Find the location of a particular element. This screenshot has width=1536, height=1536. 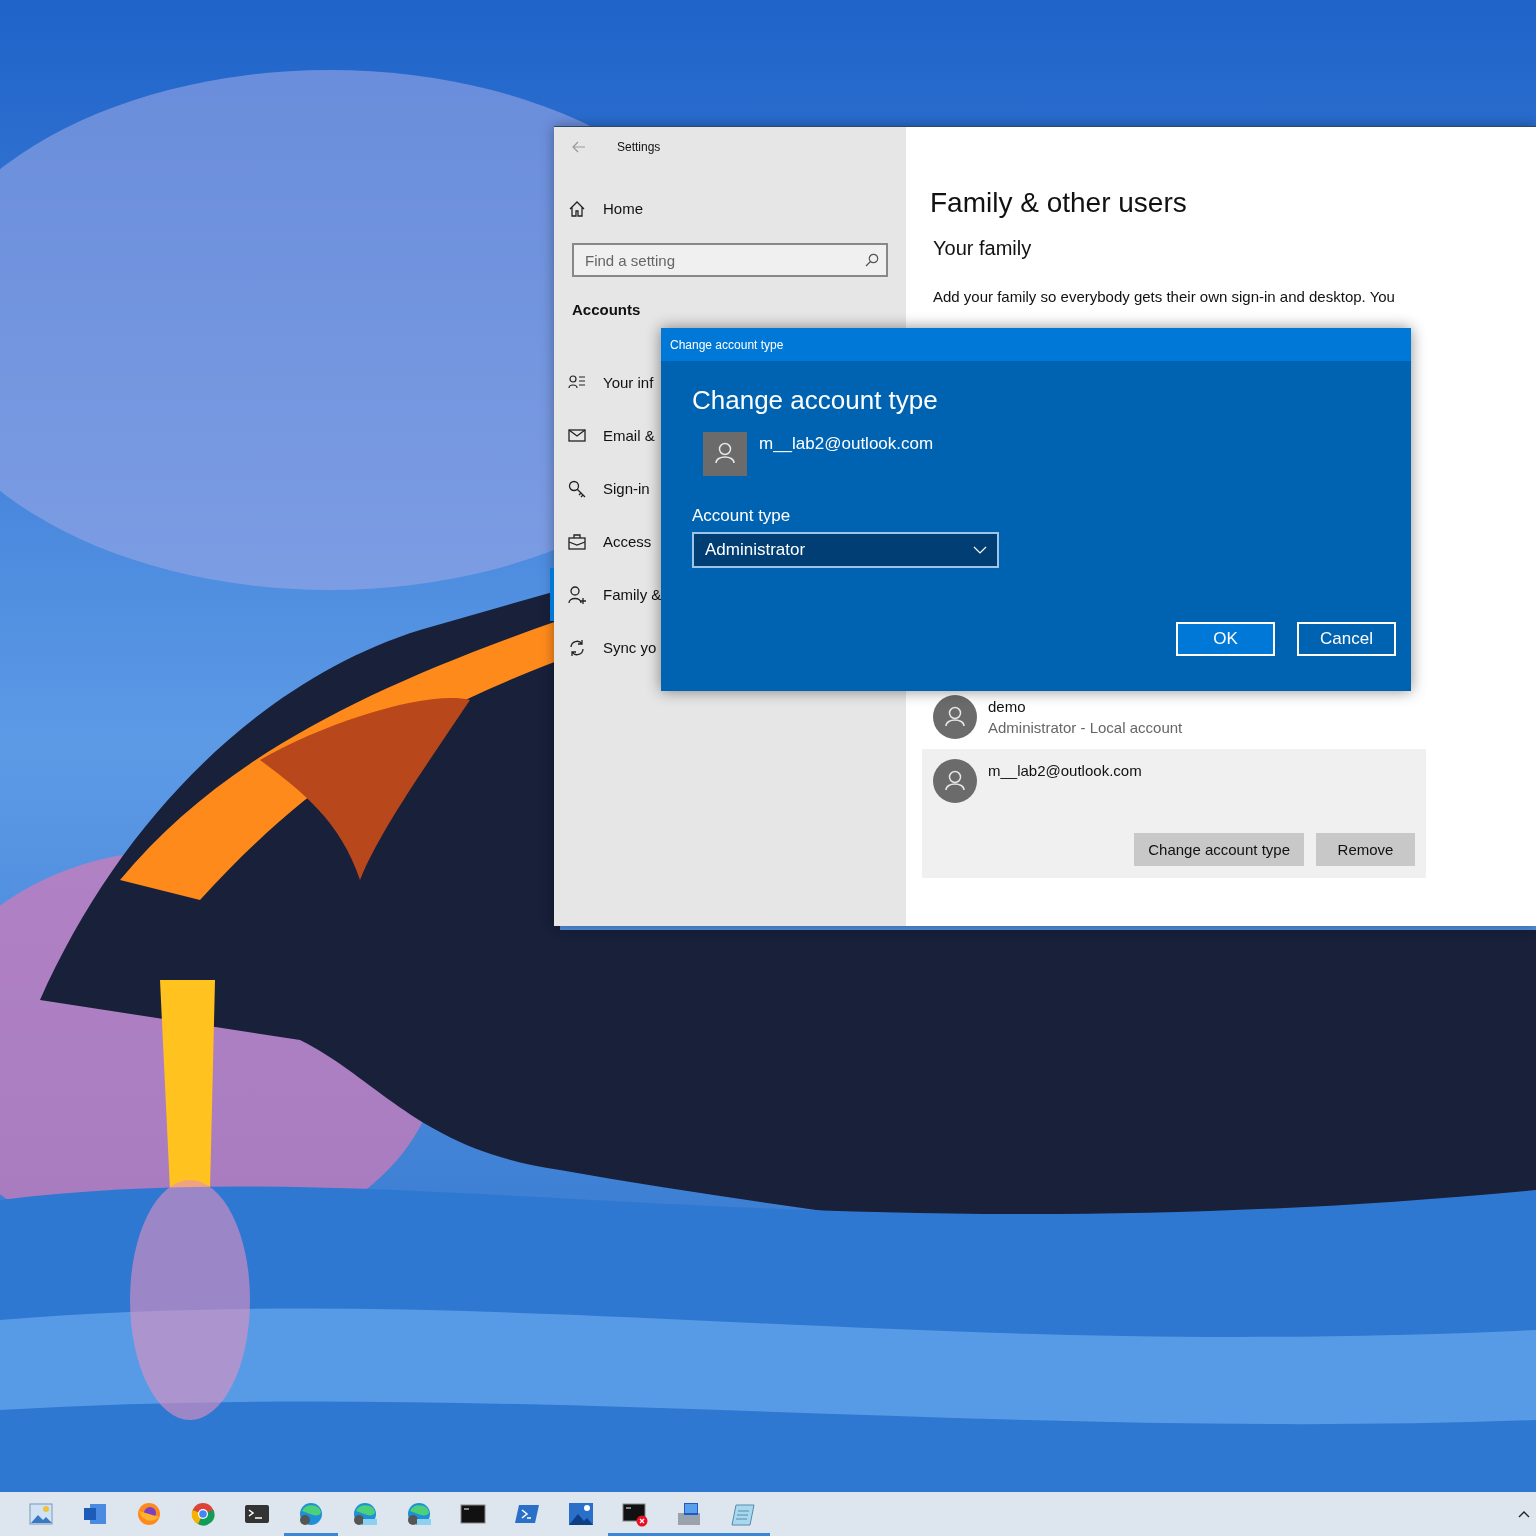

window-title: Settings is located at coordinates (639, 147).